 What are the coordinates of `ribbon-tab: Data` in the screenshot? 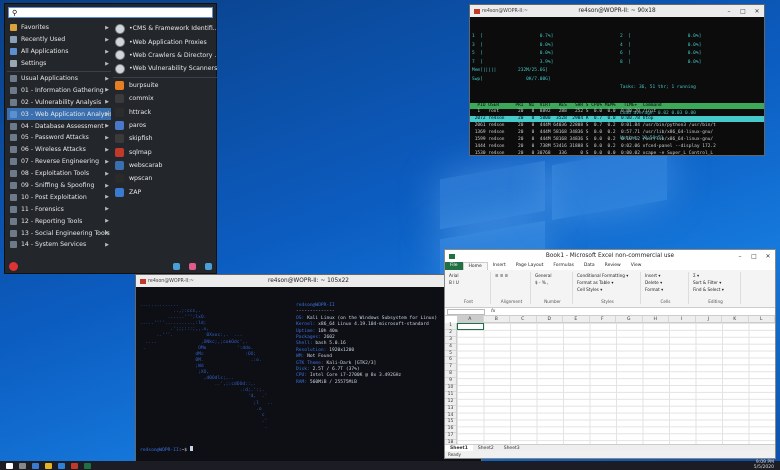 It's located at (589, 266).